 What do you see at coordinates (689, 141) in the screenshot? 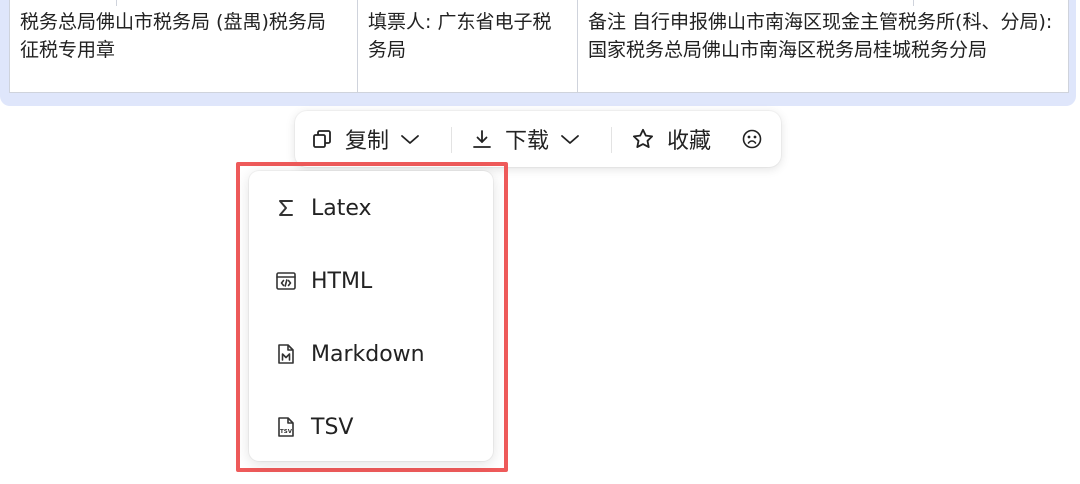
I see `favorite-label: 收藏` at bounding box center [689, 141].